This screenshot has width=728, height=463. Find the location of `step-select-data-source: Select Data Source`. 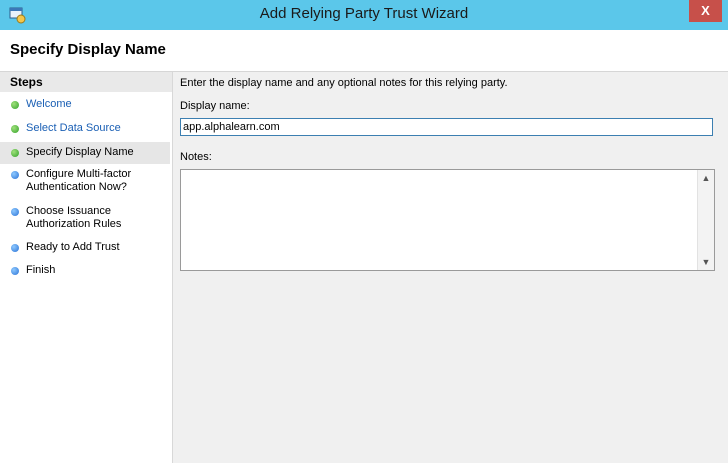

step-select-data-source: Select Data Source is located at coordinates (85, 129).